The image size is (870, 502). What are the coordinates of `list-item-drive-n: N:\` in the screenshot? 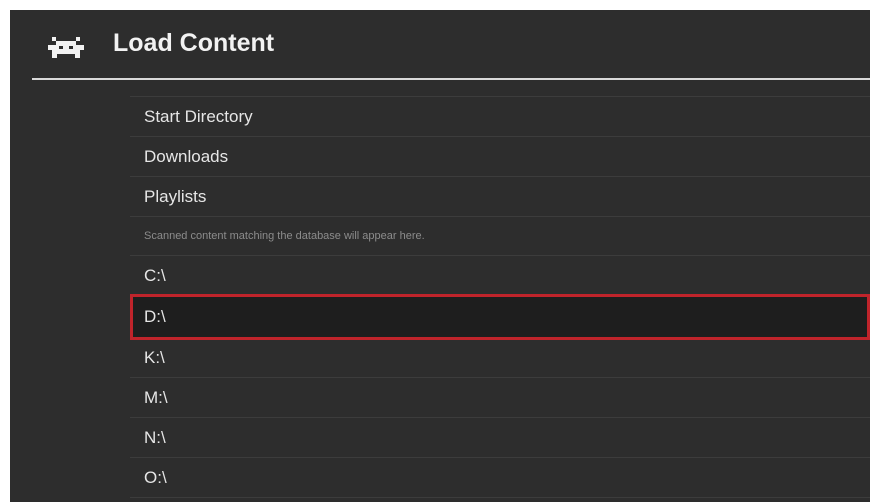 It's located at (500, 438).